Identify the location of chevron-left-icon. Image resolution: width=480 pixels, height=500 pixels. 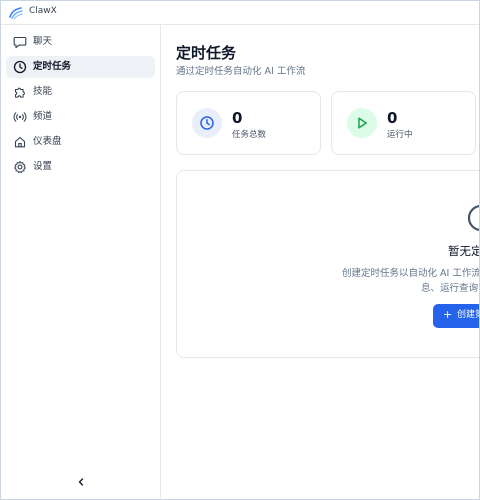
(81, 482).